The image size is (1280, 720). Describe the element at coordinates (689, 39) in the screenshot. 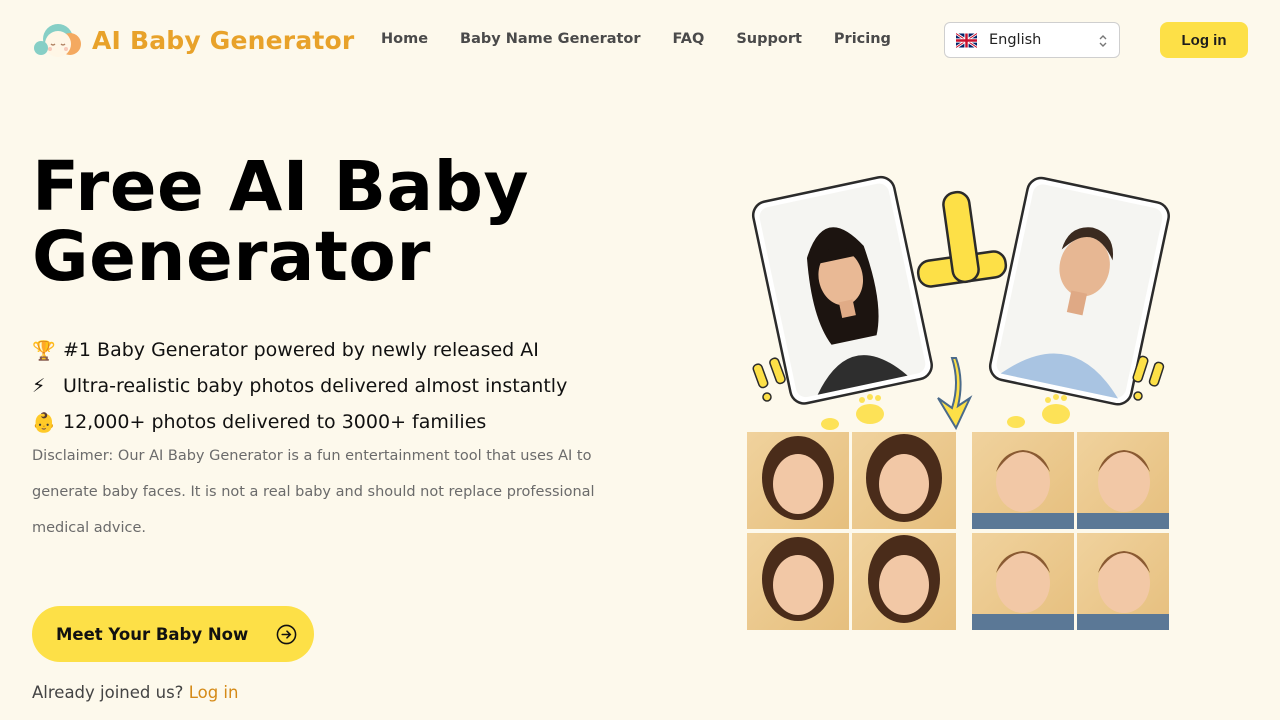

I see `nav-faq: FAQ` at that location.